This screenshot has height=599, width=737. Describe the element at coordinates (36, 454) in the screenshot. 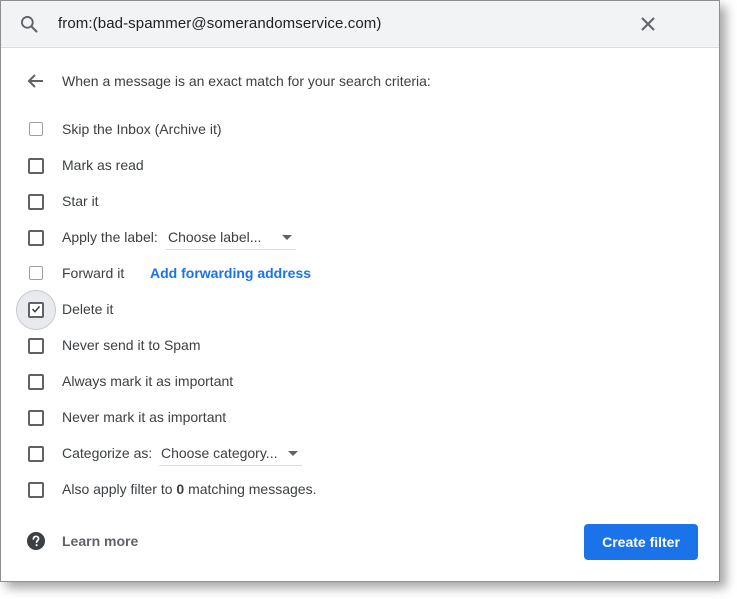

I see `categorize-checkbox` at that location.